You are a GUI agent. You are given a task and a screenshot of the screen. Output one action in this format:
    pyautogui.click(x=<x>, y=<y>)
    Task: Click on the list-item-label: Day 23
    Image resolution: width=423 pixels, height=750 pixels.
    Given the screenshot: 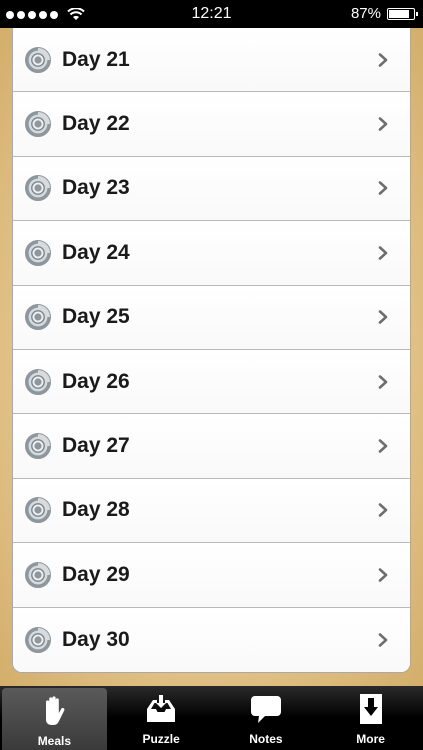 What is the action you would take?
    pyautogui.click(x=96, y=188)
    